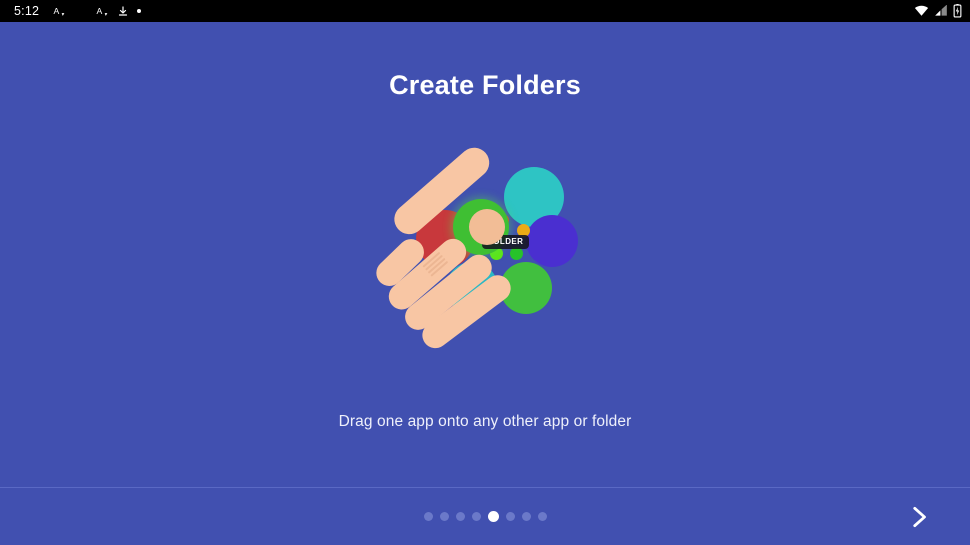 The width and height of the screenshot is (970, 545). I want to click on status-clock: 5:12, so click(27, 11).